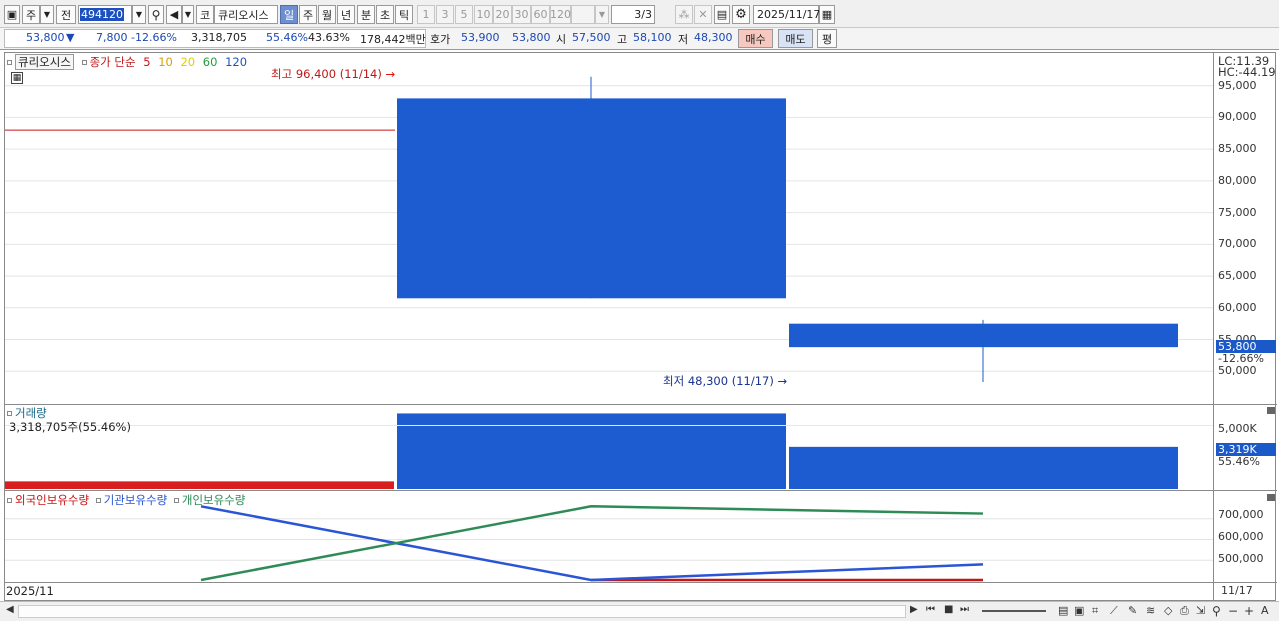  What do you see at coordinates (795, 38) in the screenshot?
I see `sell-button: 매도` at bounding box center [795, 38].